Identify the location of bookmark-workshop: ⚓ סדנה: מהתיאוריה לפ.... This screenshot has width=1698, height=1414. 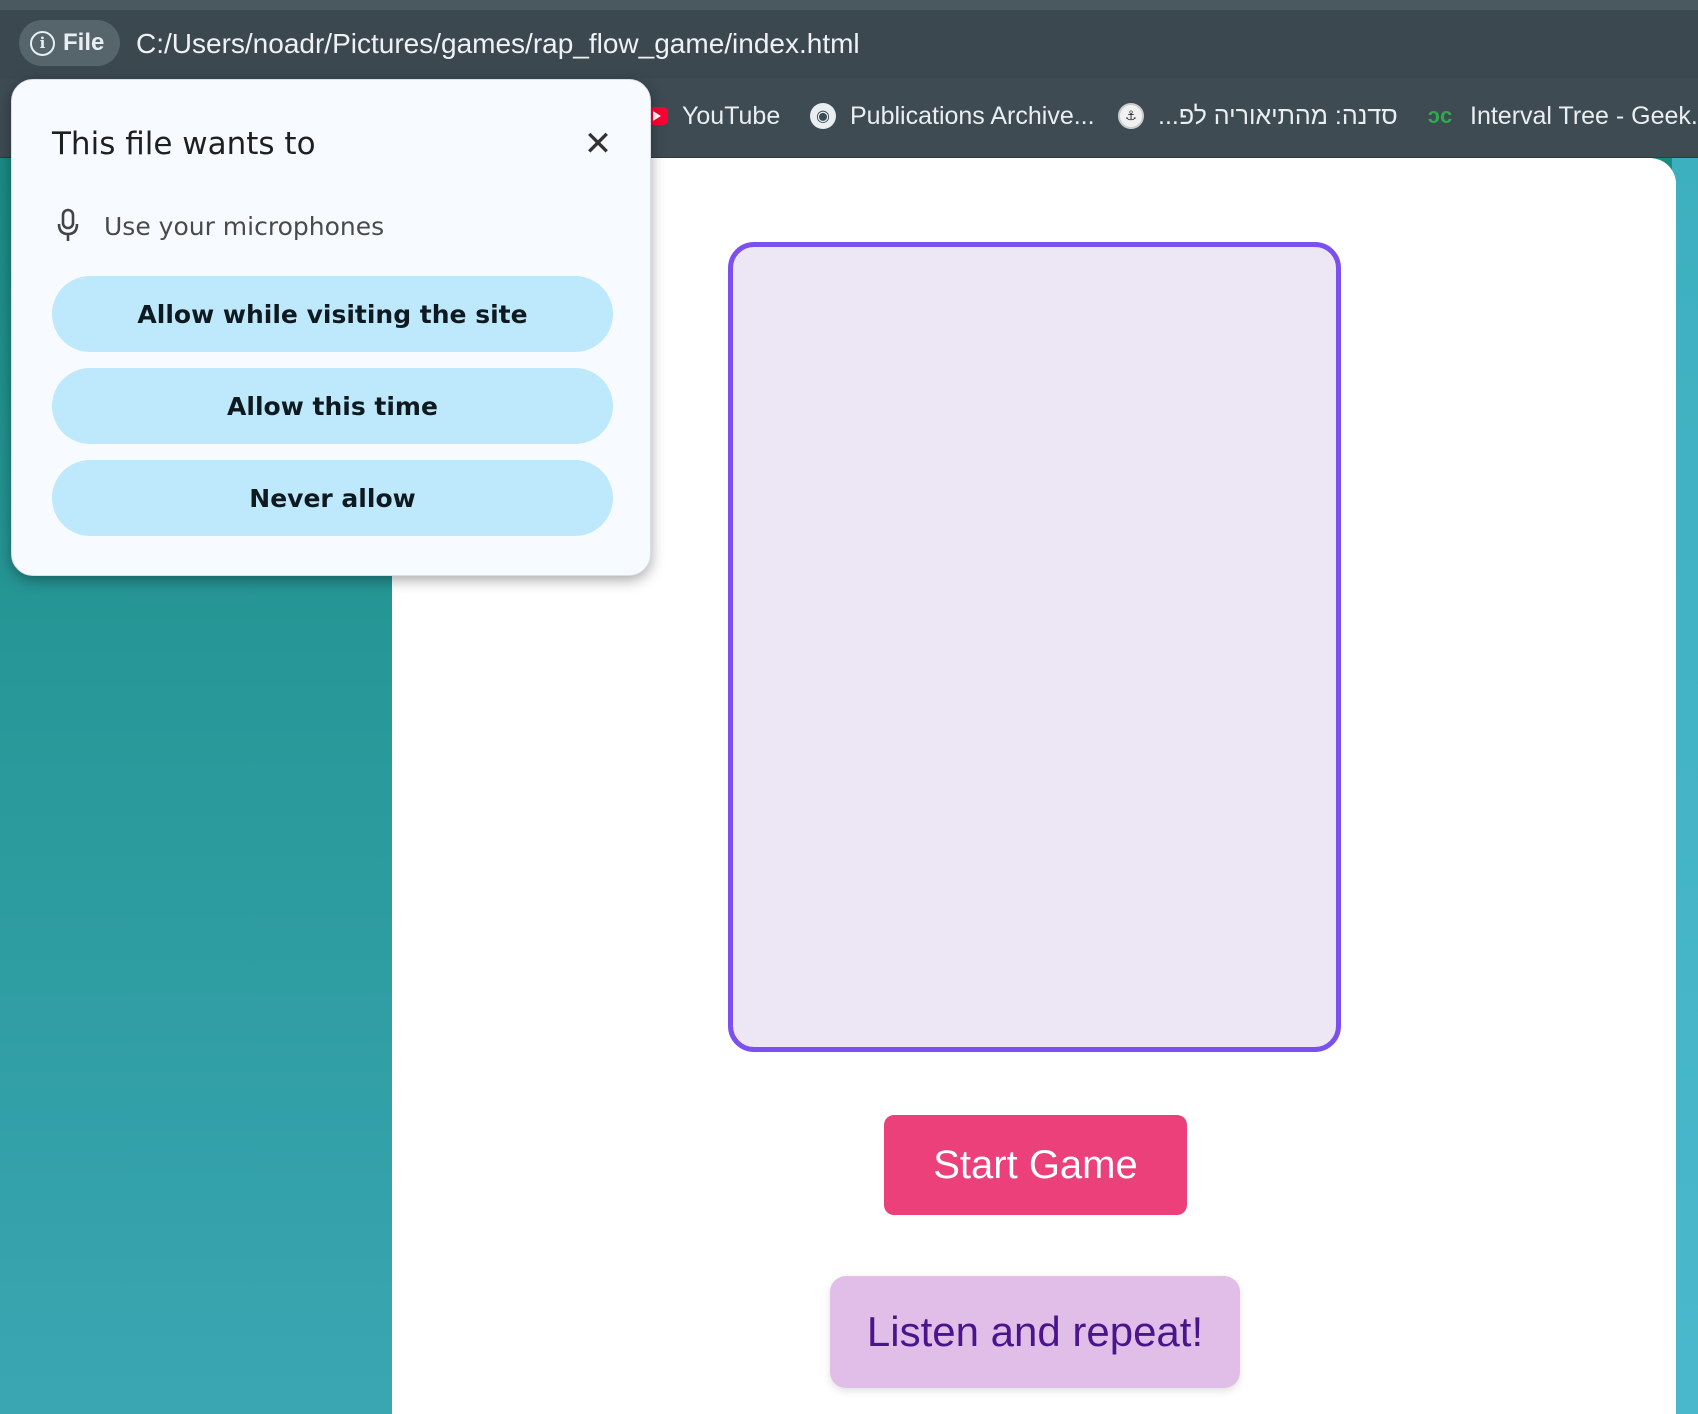
(1258, 116).